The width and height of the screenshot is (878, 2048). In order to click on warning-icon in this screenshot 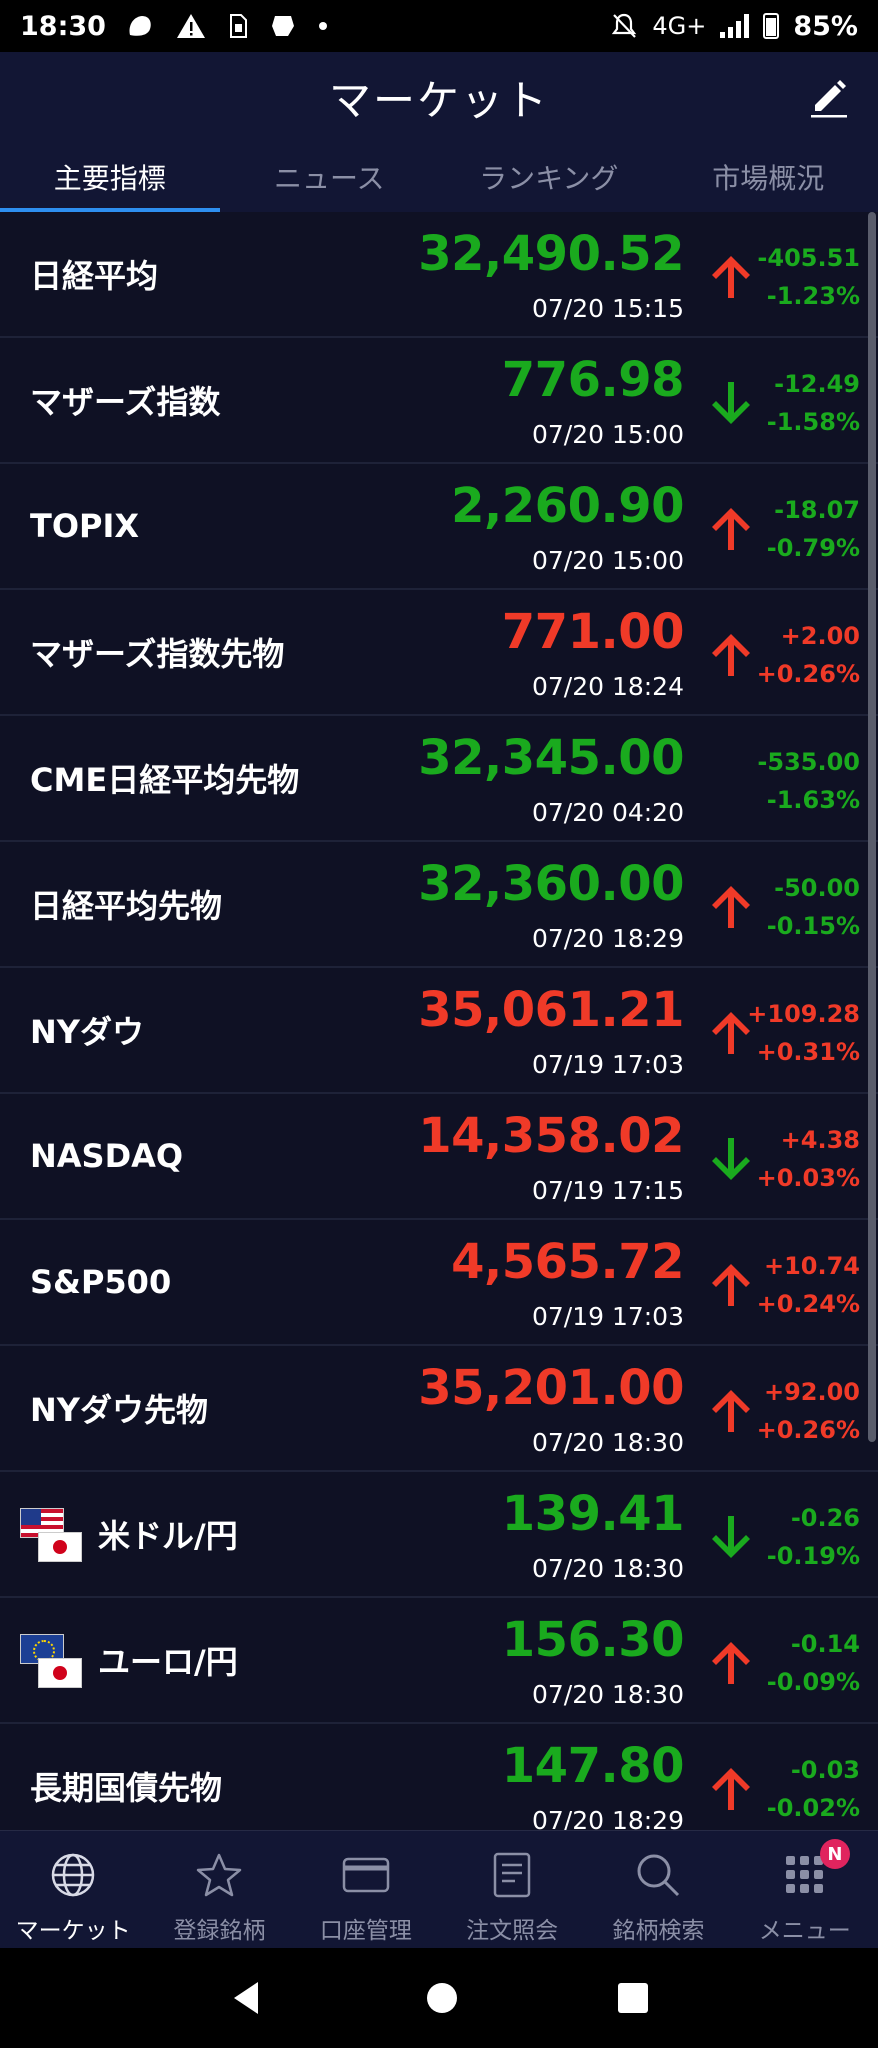, I will do `click(190, 26)`.